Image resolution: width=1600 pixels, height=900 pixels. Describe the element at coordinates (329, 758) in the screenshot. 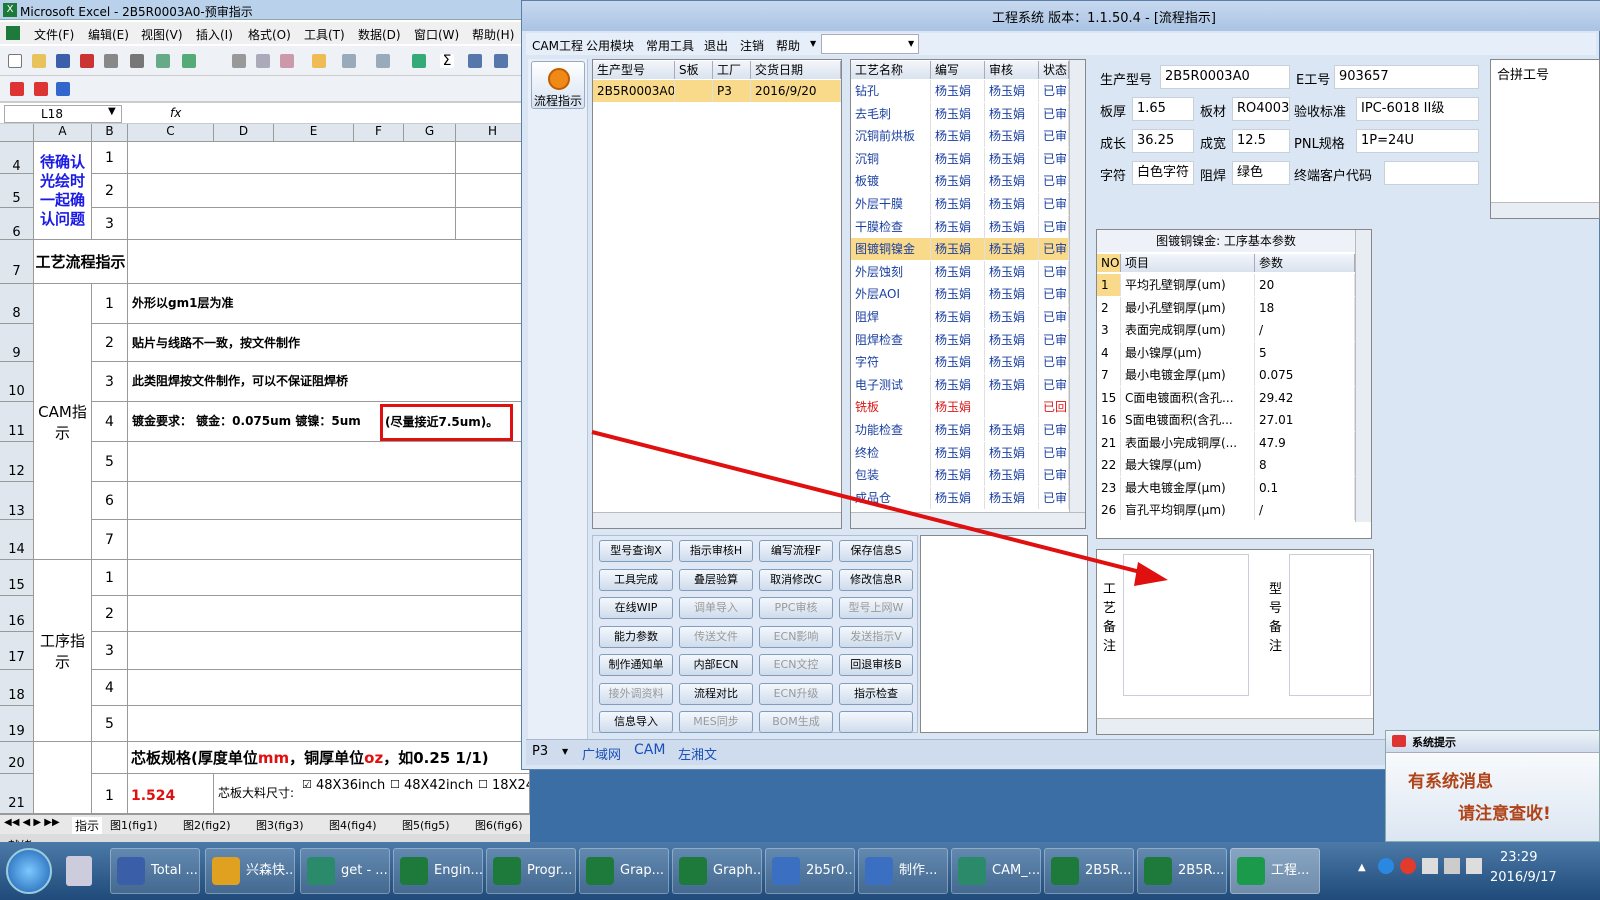

I see `core-spec-cell: 芯板规格(厚度单位mm，铜厚单位oz，如0.25 1/1)` at that location.